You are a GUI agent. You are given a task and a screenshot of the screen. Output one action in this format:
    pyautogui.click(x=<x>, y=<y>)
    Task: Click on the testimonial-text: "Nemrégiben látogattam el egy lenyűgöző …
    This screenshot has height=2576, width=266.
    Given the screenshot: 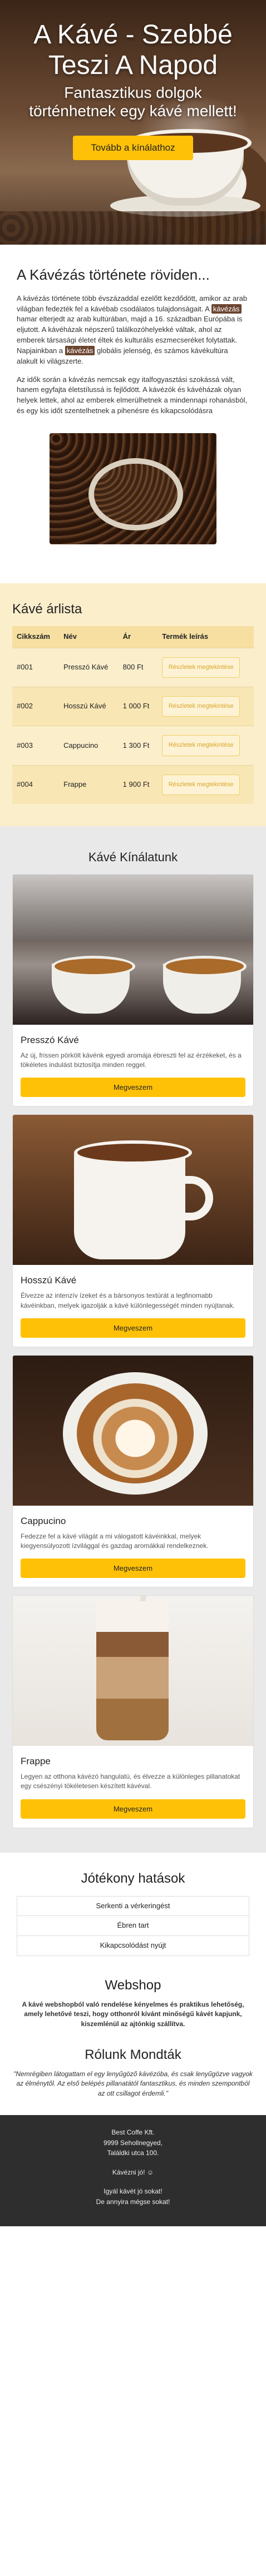 What is the action you would take?
    pyautogui.click(x=133, y=2083)
    